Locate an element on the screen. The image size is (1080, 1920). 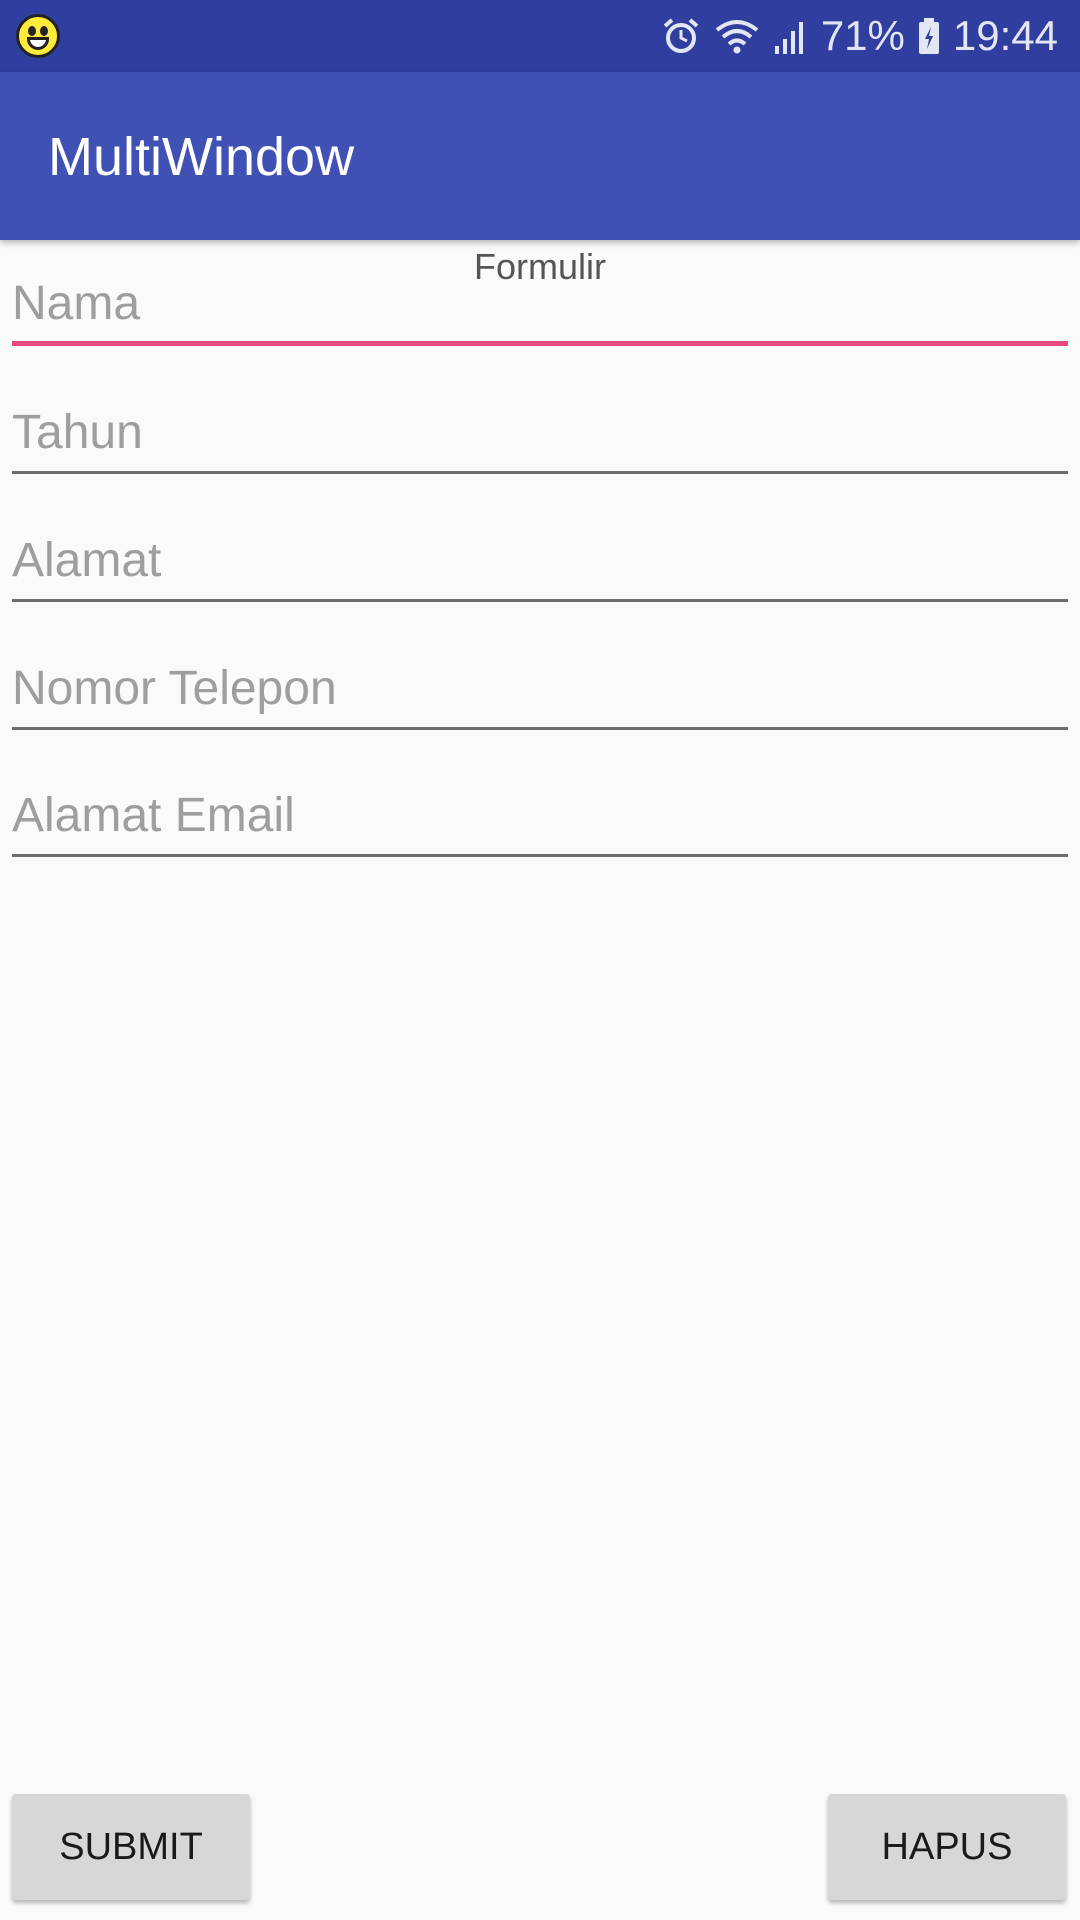
app-bar: MultiWindow is located at coordinates (540, 156).